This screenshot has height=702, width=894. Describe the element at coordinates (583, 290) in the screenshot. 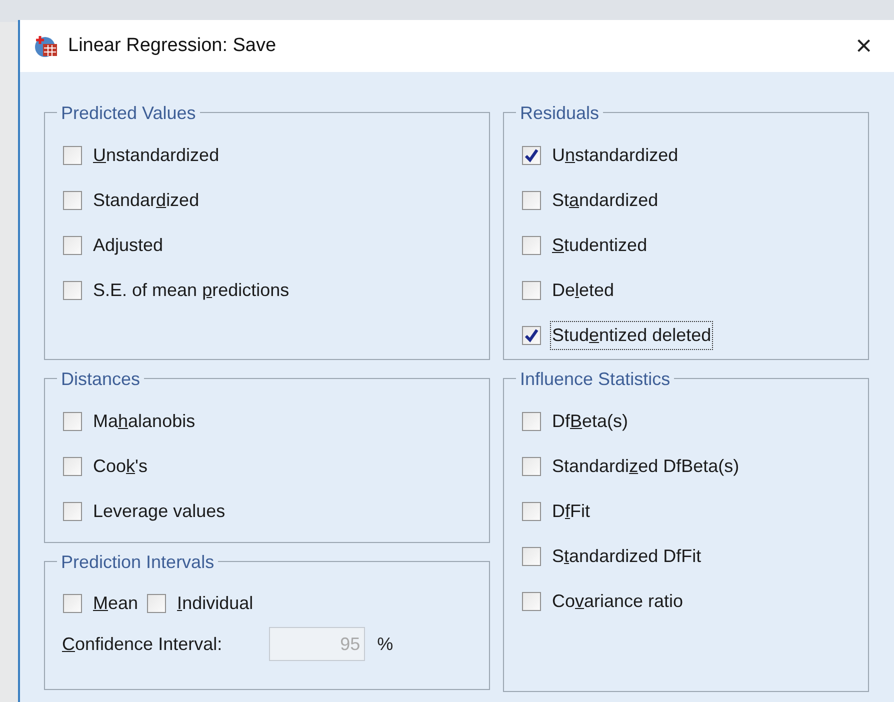

I see `checkbox-label: Deleted` at that location.